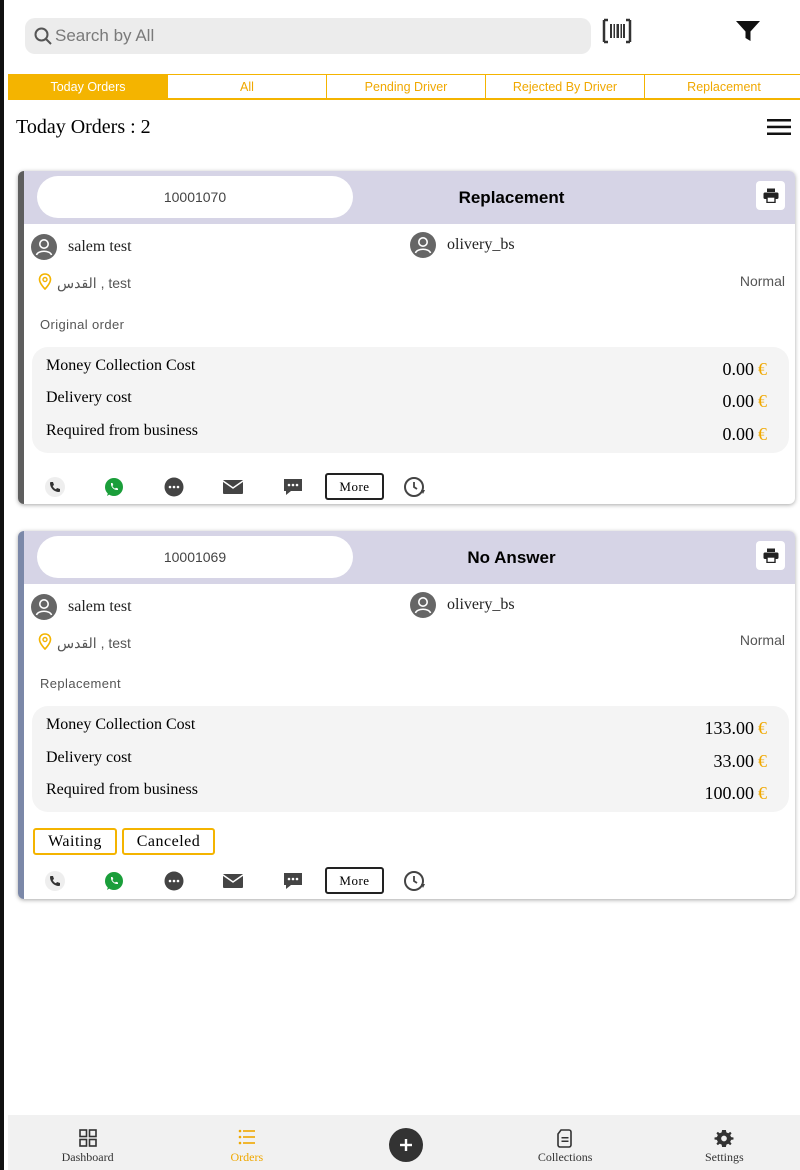 This screenshot has height=1170, width=800. Describe the element at coordinates (247, 1157) in the screenshot. I see `nav-label: Orders` at that location.